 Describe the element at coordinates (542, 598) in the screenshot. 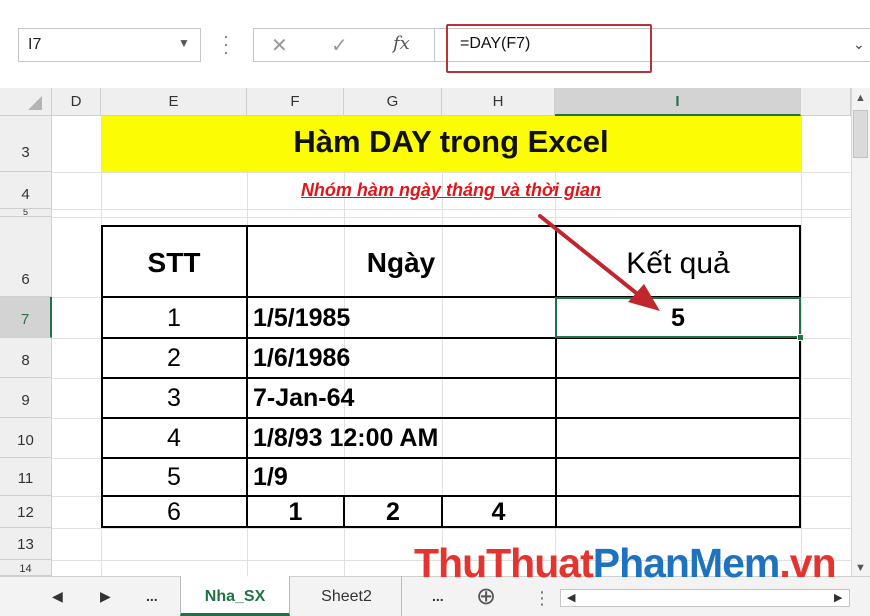

I see `tab-splitter-icon: ⋮` at that location.